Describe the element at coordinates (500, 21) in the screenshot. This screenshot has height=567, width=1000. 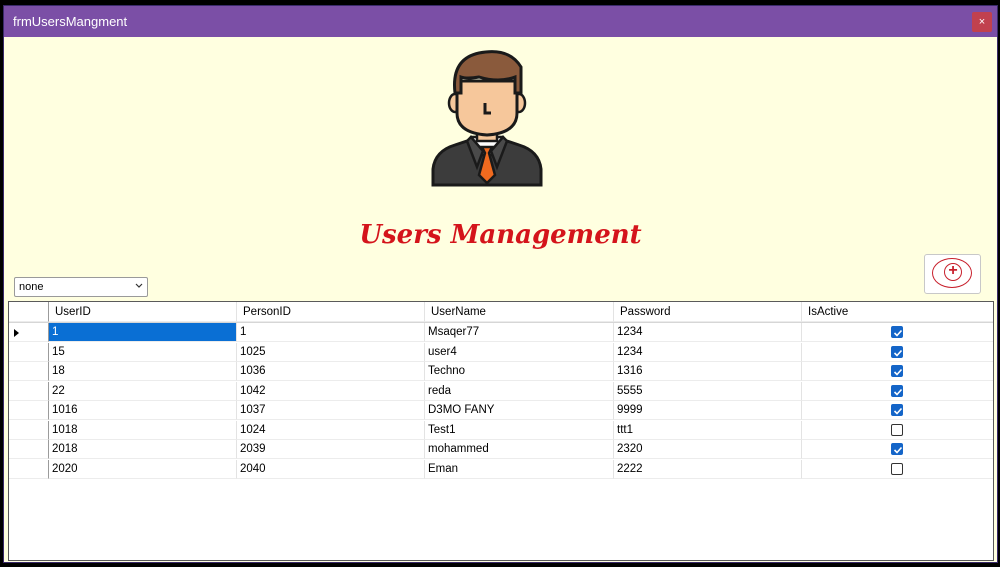
I see `title-bar: frmUsersMangment ×` at that location.